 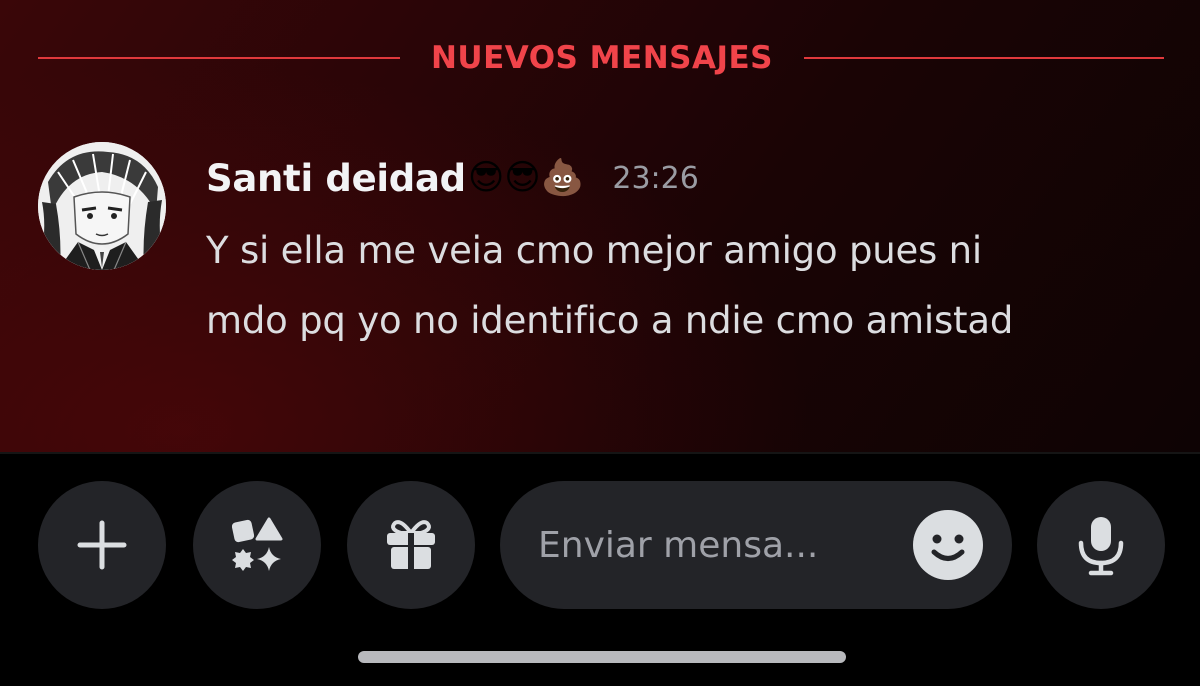 What do you see at coordinates (984, 58) in the screenshot?
I see `new-messages-divider-line-right` at bounding box center [984, 58].